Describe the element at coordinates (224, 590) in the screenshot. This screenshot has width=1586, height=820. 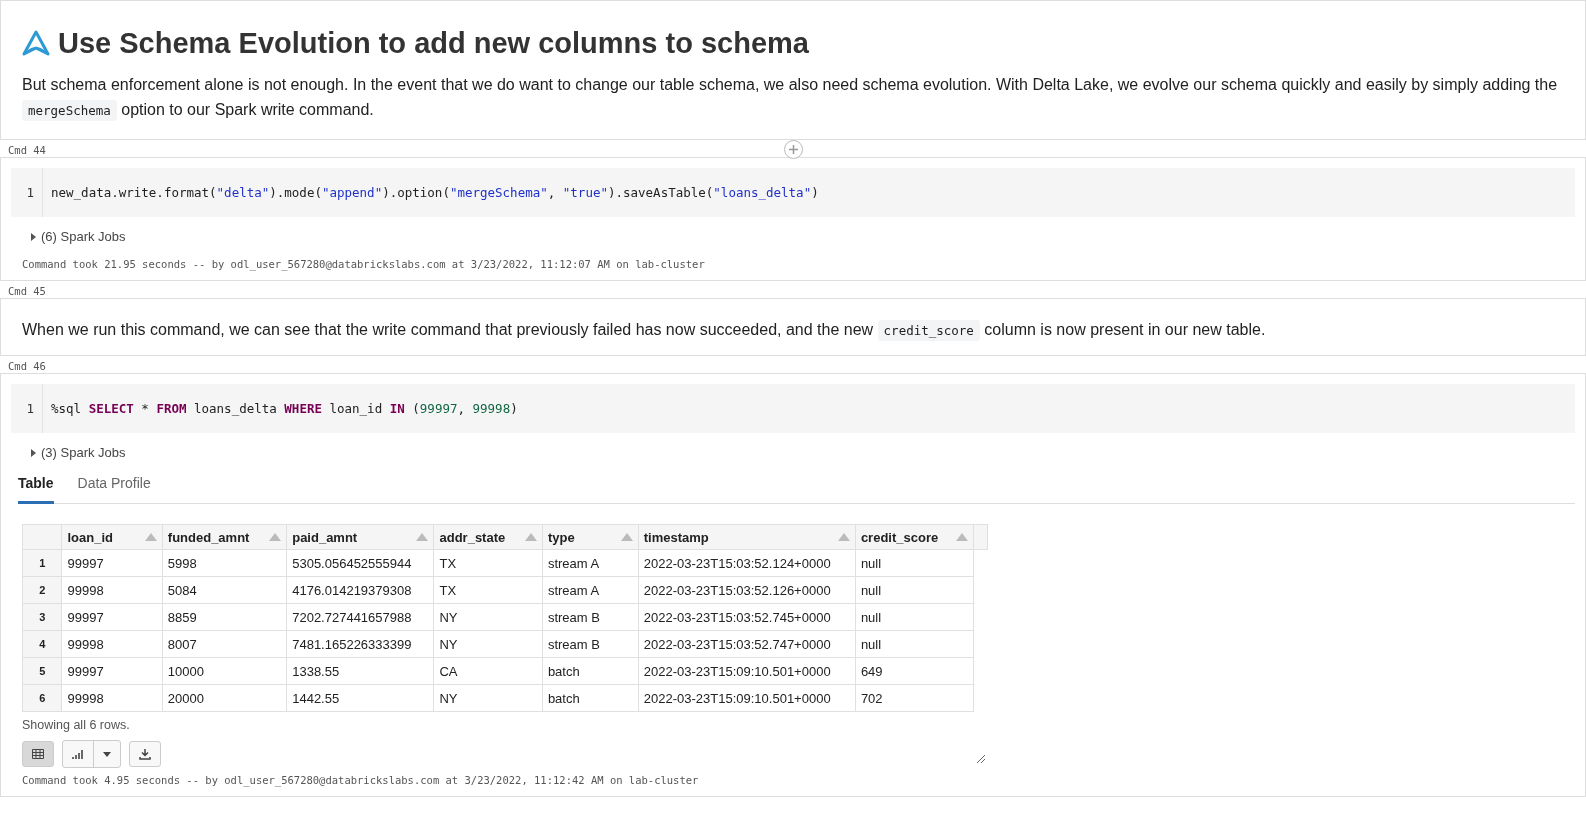
I see `table-cell: 5084` at that location.